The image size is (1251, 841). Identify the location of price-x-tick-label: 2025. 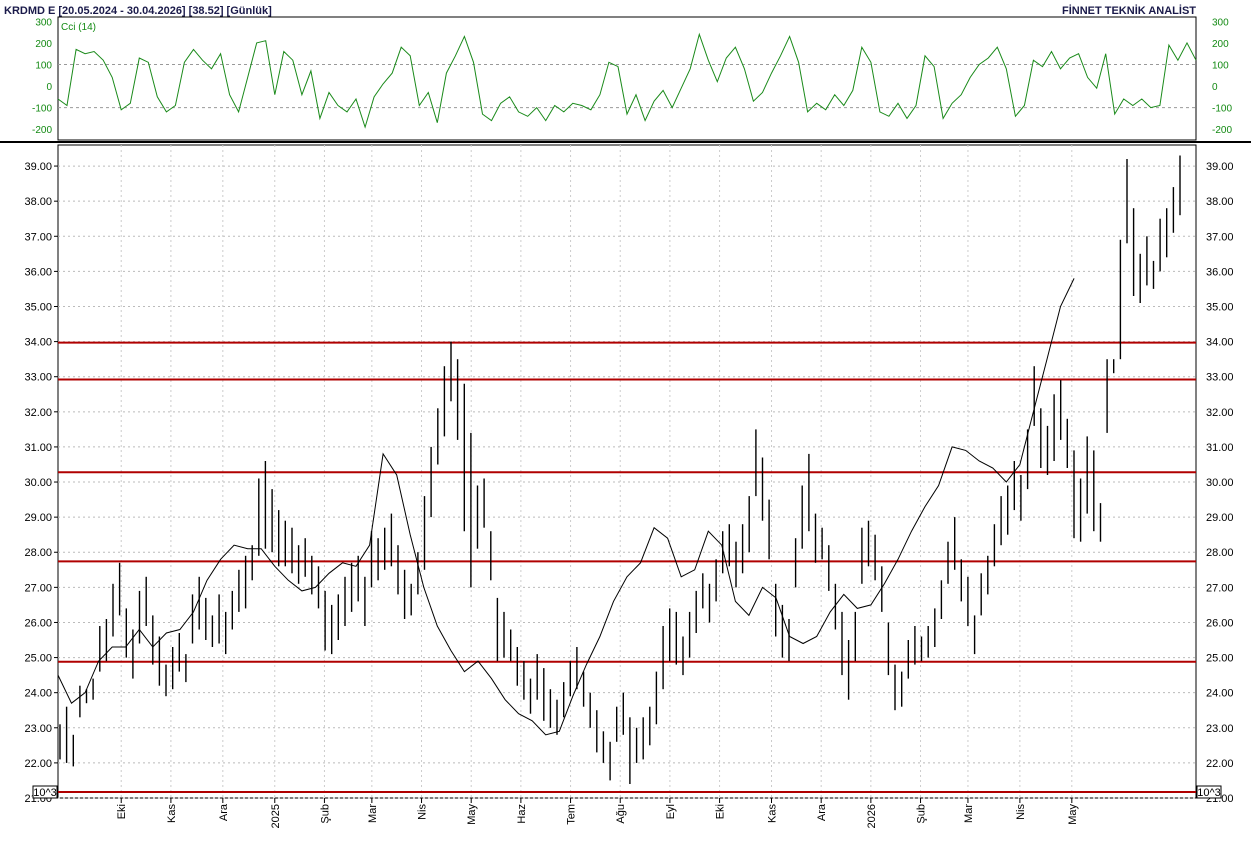
(276, 816).